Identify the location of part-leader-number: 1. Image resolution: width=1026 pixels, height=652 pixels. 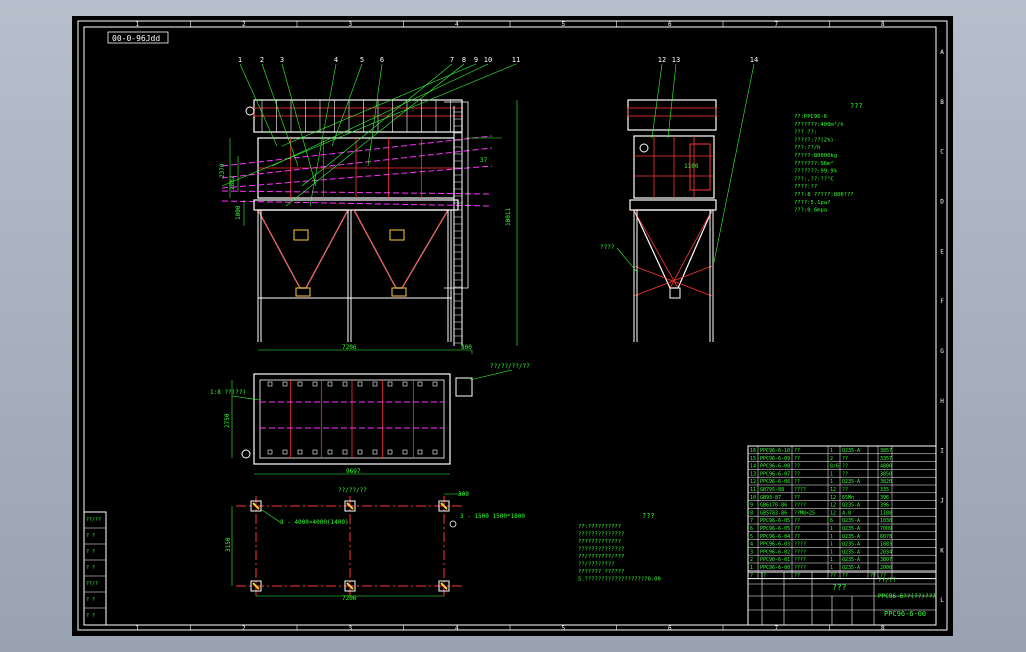
(240, 60).